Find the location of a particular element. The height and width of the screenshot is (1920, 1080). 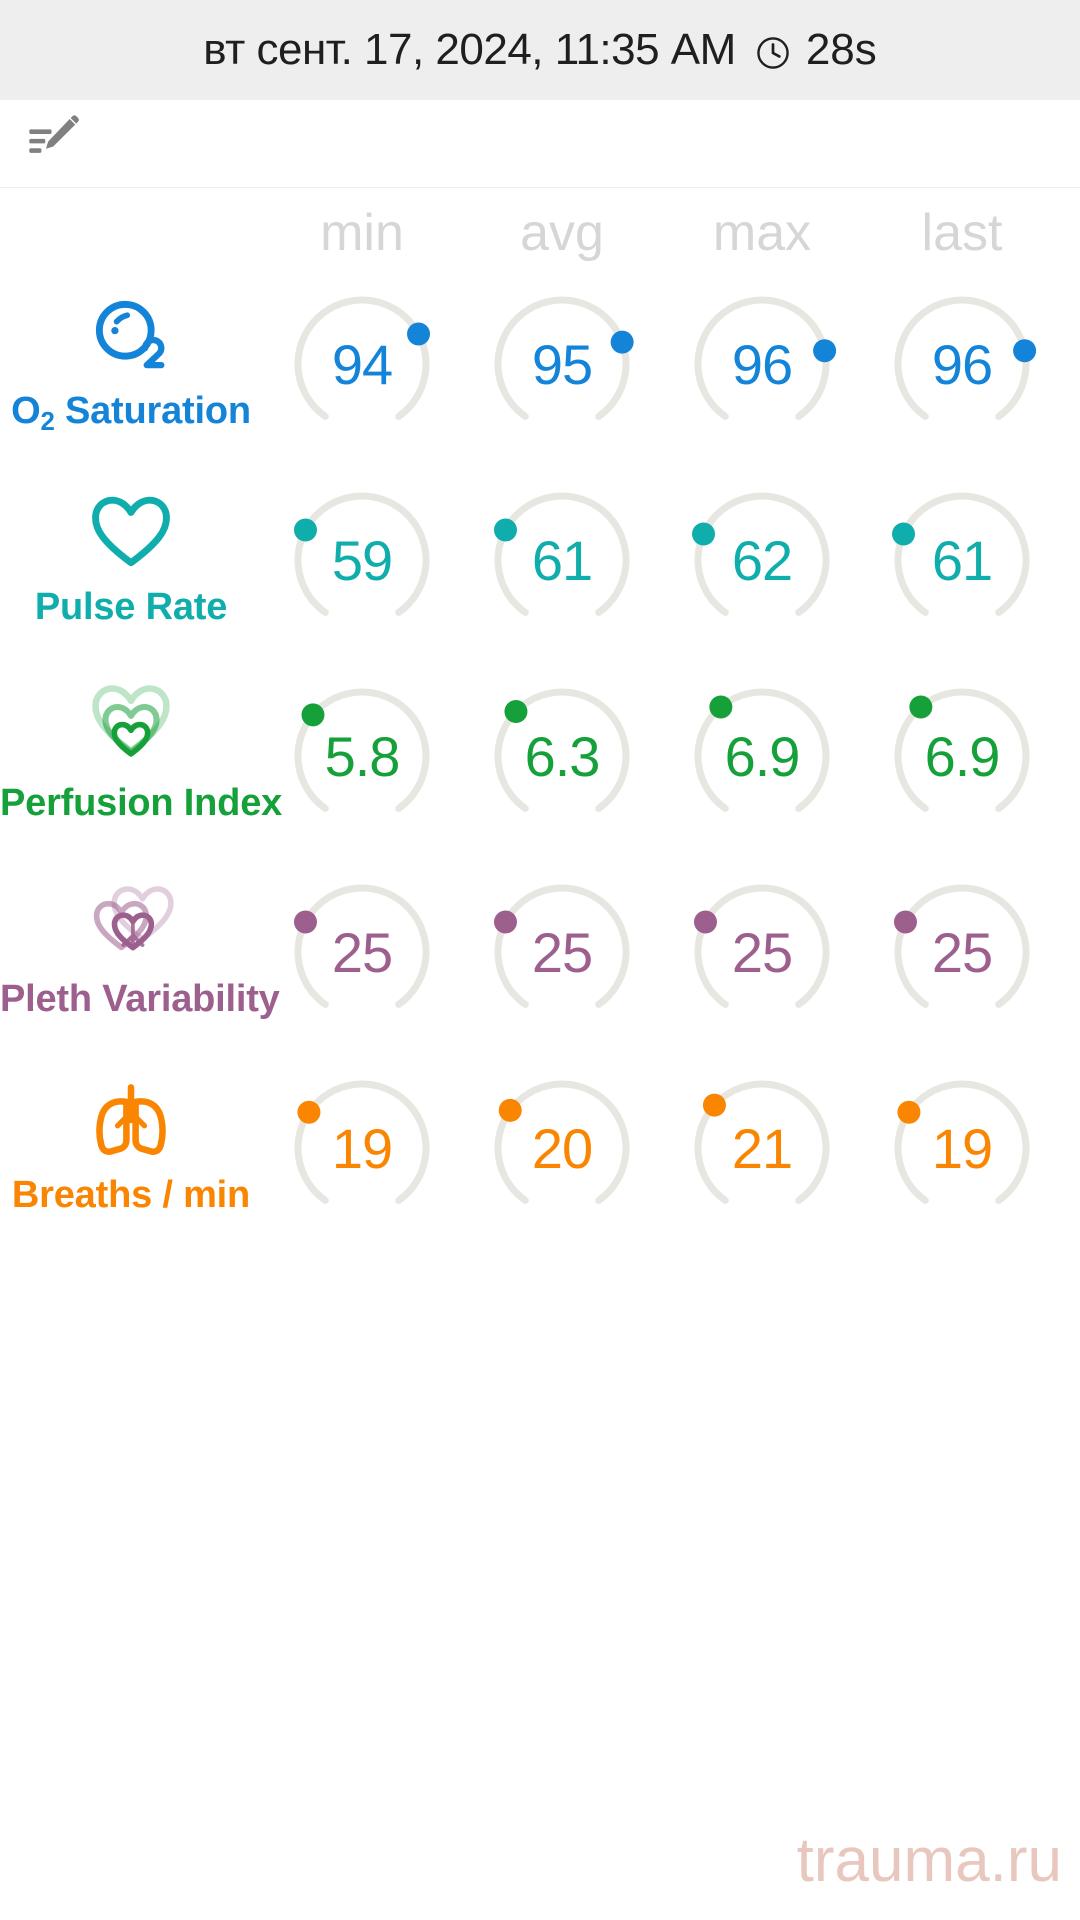

gauge-cell-min: 25 is located at coordinates (362, 946).